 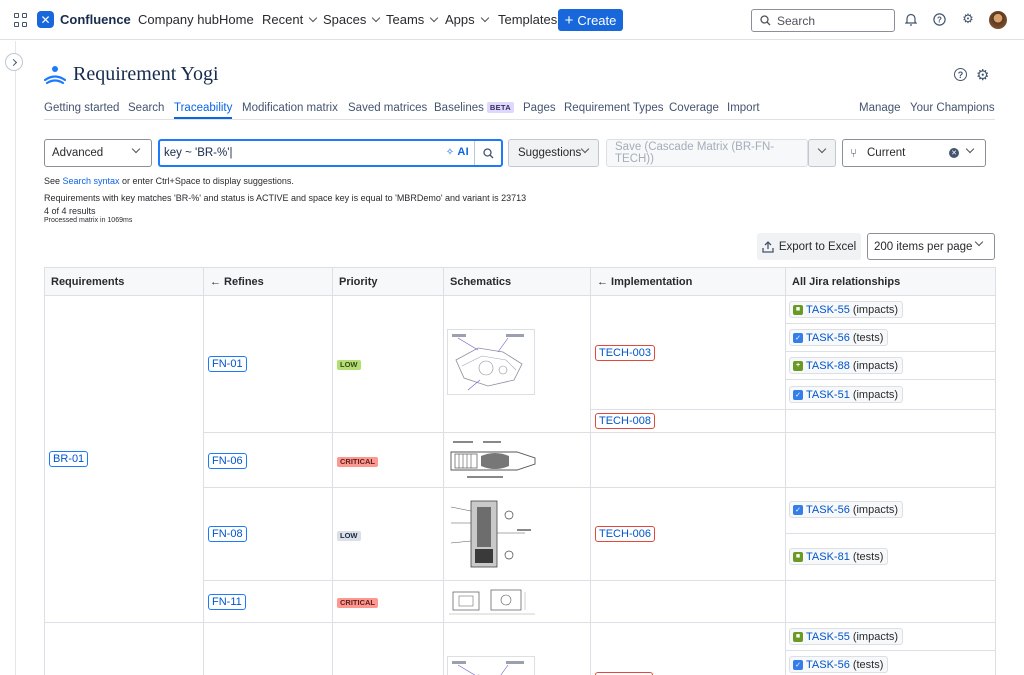 I want to click on refines-link-fn-01: FN-01, so click(x=227, y=364).